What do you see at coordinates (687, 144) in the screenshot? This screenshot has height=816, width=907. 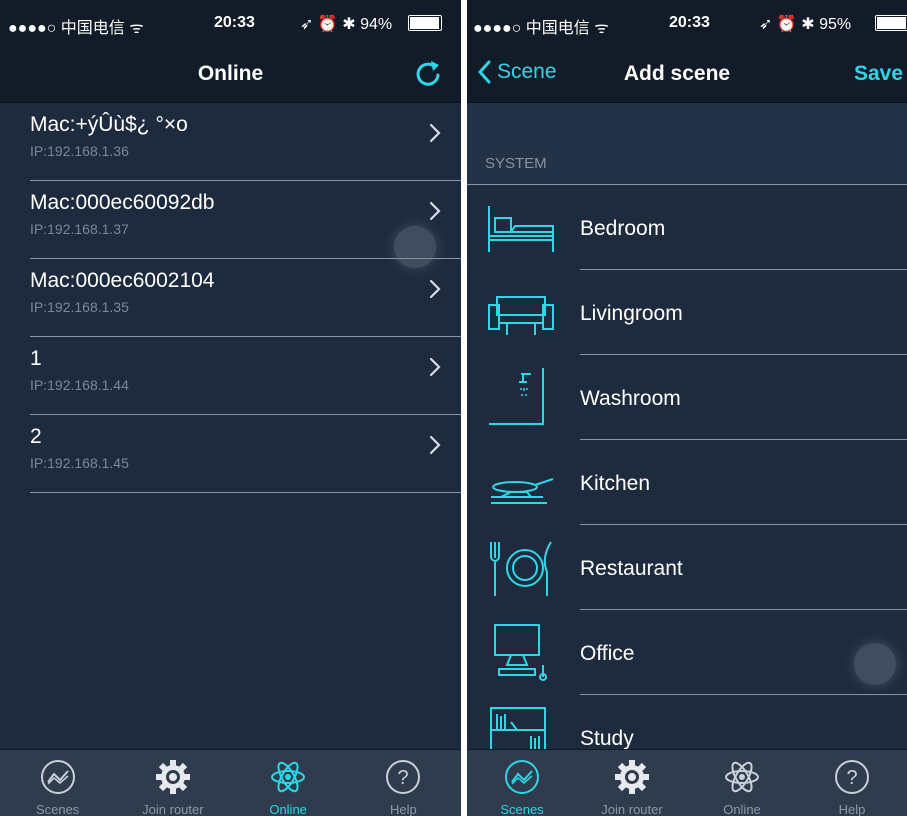 I see `section-header` at bounding box center [687, 144].